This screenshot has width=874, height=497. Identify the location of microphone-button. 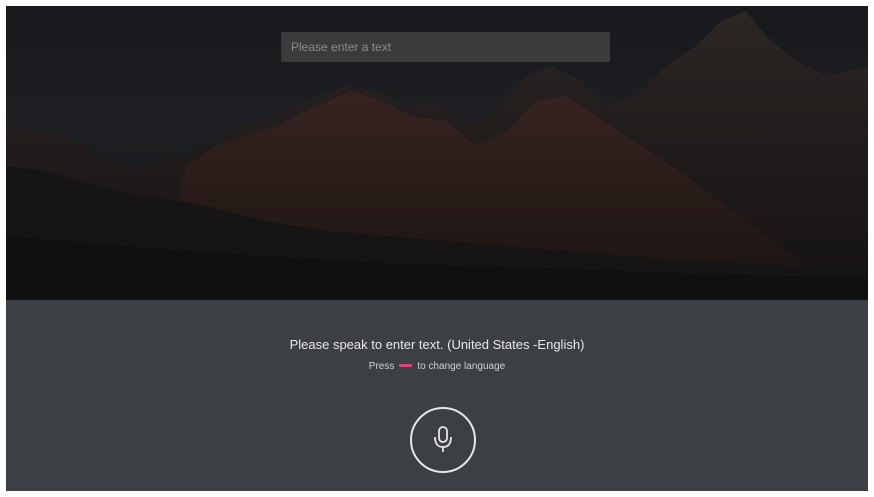
(443, 440).